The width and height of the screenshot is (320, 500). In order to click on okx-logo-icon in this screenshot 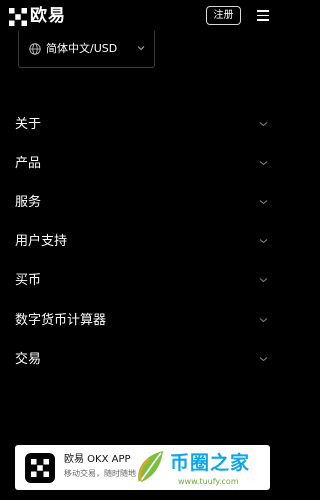, I will do `click(18, 17)`.